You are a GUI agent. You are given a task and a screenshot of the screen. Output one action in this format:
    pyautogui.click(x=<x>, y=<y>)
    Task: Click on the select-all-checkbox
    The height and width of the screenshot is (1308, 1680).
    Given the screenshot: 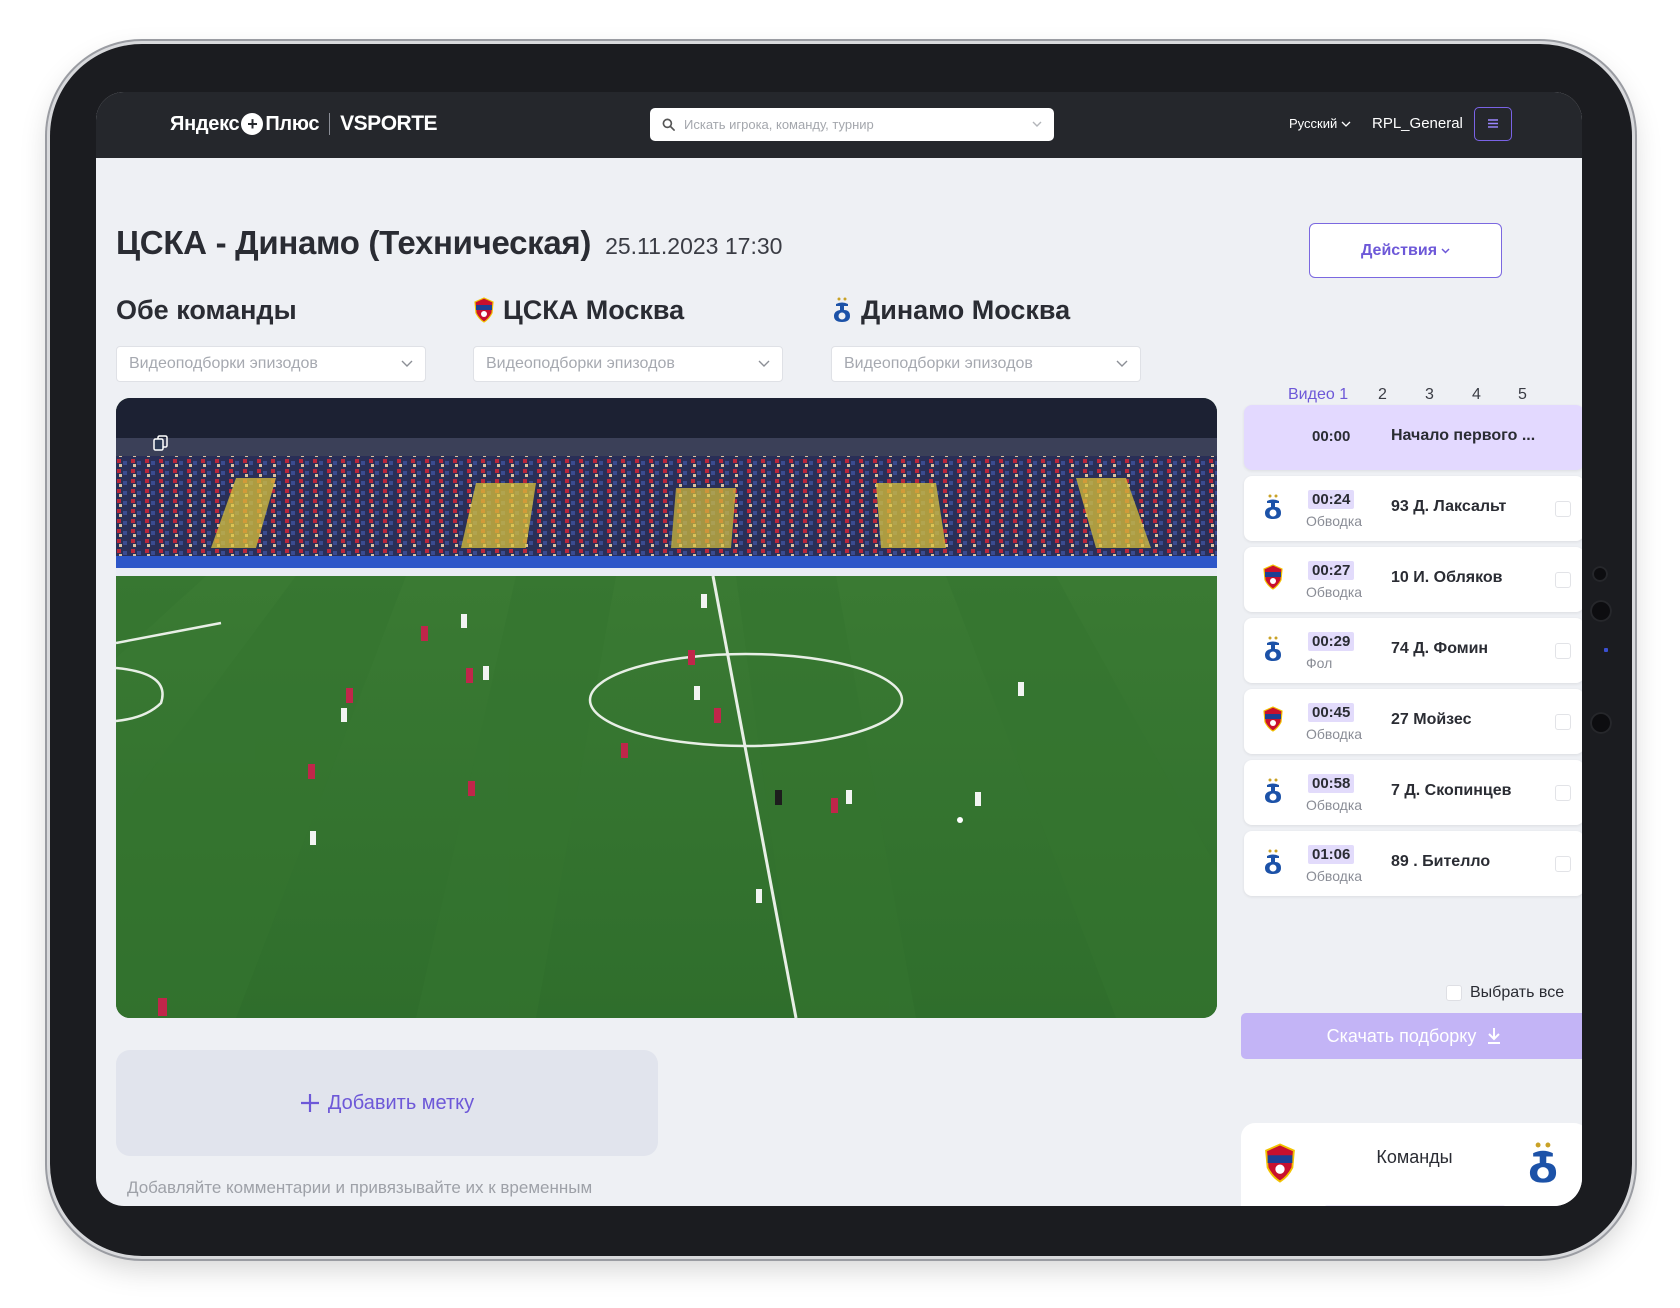 What is the action you would take?
    pyautogui.click(x=1454, y=993)
    